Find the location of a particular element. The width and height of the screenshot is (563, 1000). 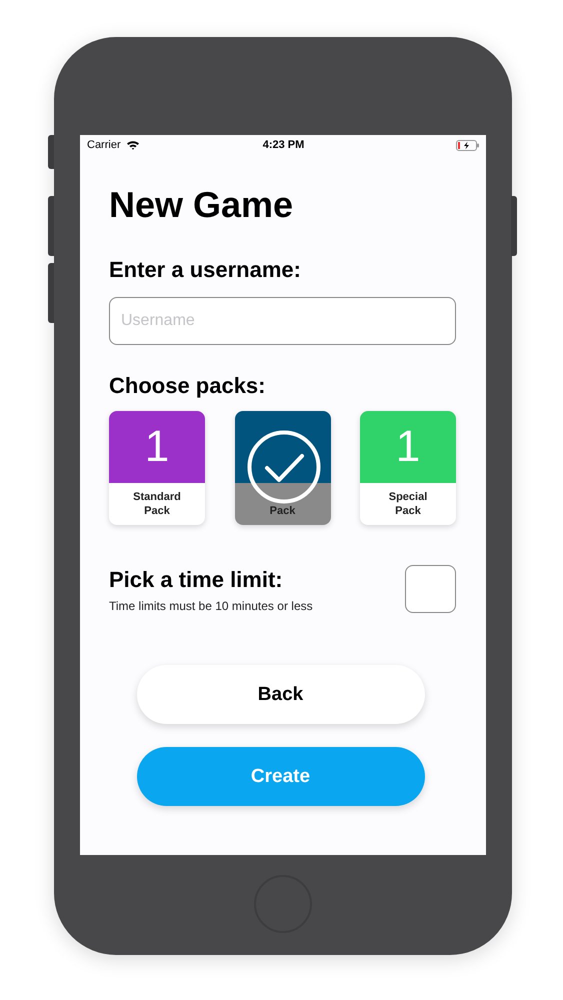

pack-card: 1 Special Pack is located at coordinates (408, 468).